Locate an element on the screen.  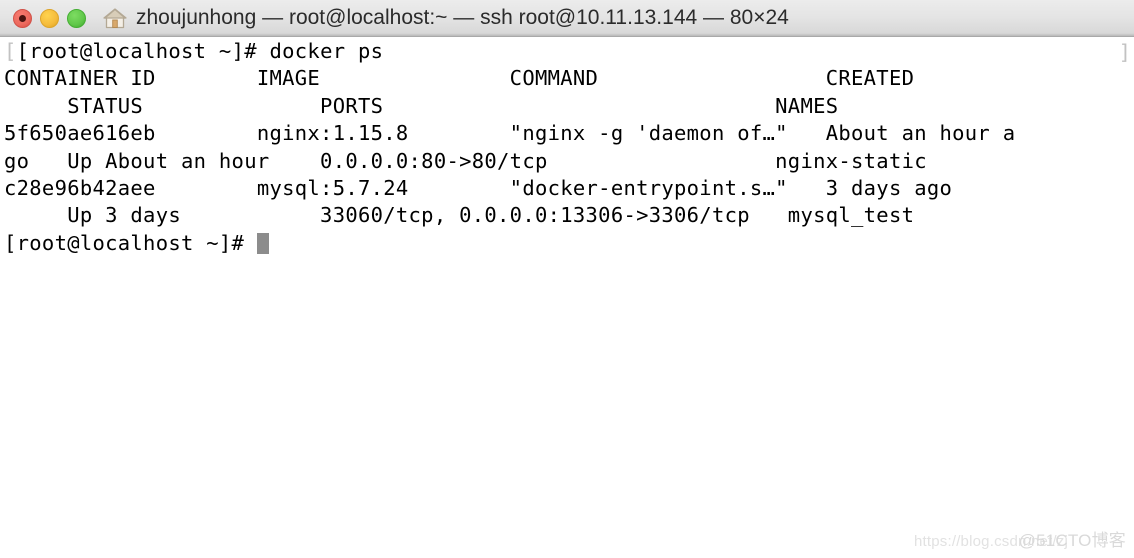
watermark-51cto: @51CTO博客 is located at coordinates (1072, 540).